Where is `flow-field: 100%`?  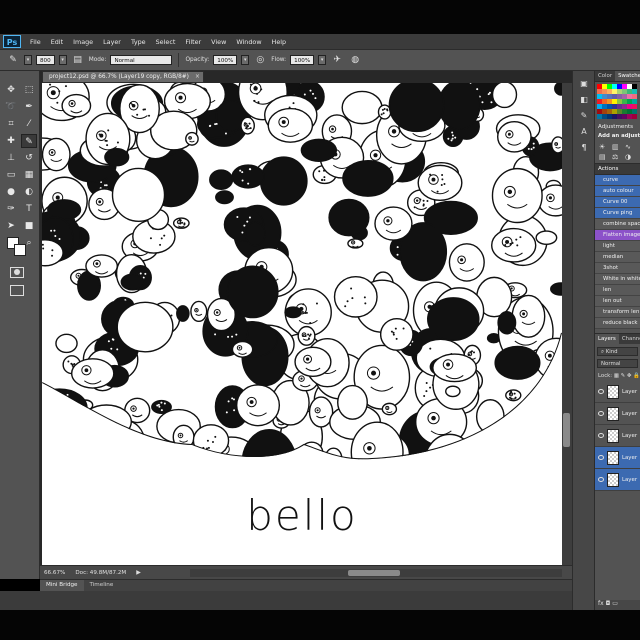
flow-field: 100% is located at coordinates (302, 60).